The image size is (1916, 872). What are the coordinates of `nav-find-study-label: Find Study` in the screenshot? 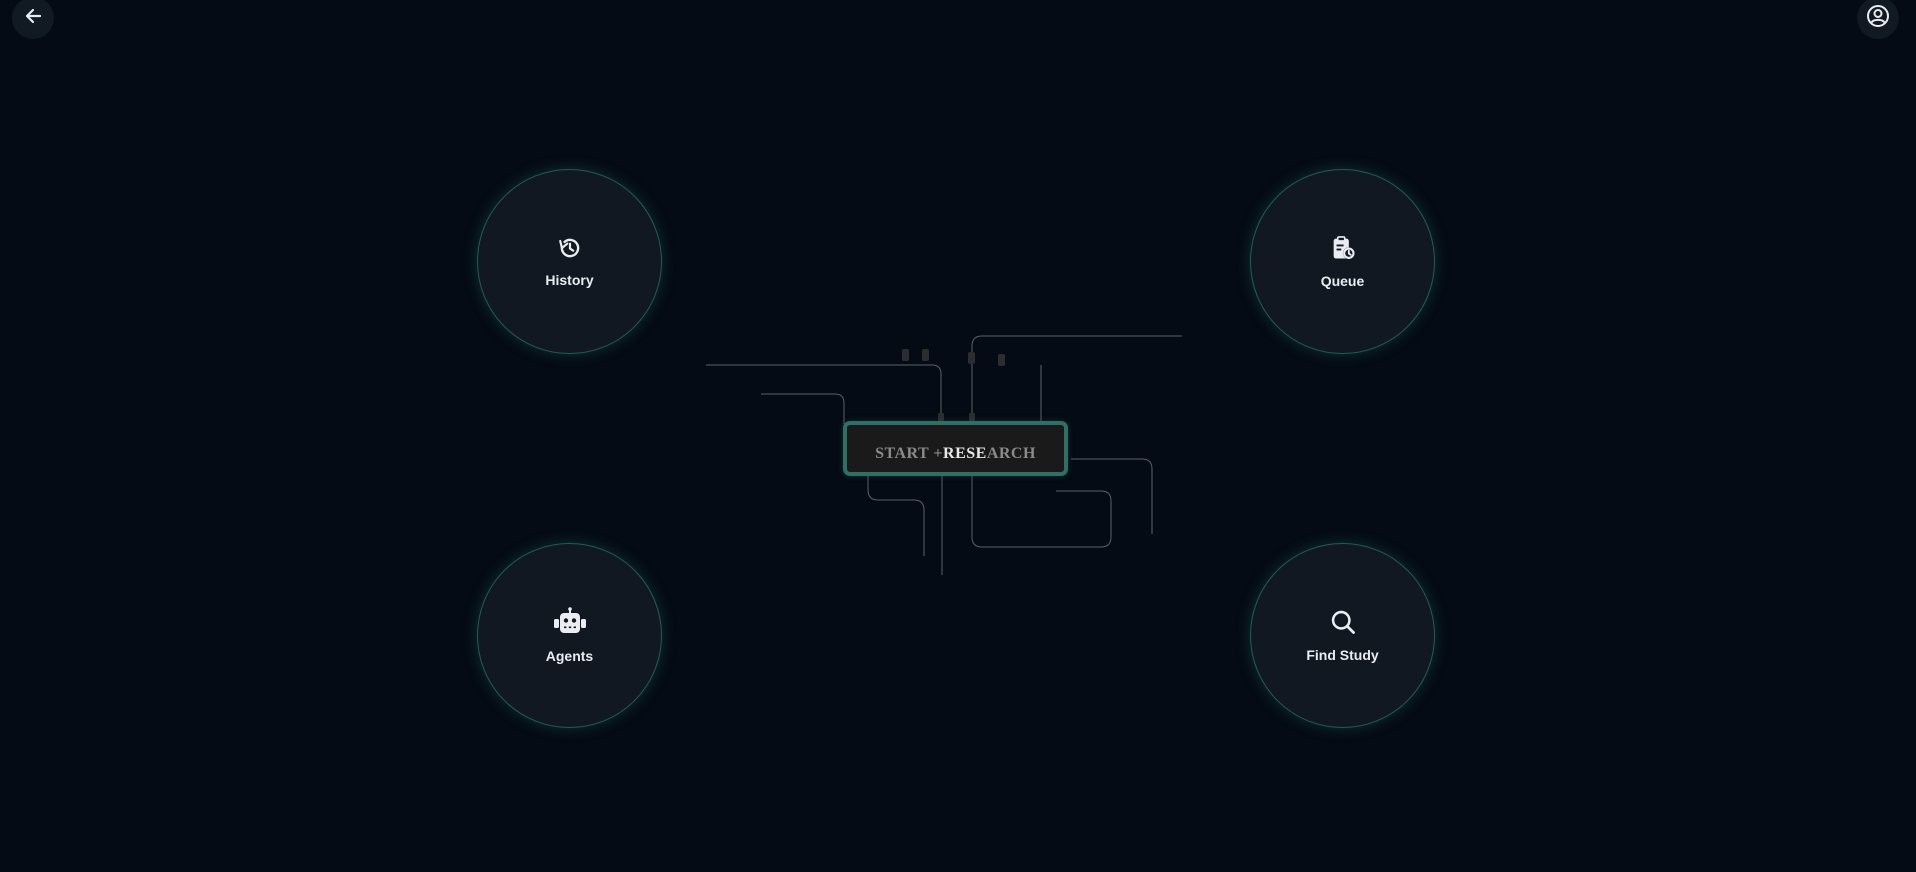 It's located at (1342, 655).